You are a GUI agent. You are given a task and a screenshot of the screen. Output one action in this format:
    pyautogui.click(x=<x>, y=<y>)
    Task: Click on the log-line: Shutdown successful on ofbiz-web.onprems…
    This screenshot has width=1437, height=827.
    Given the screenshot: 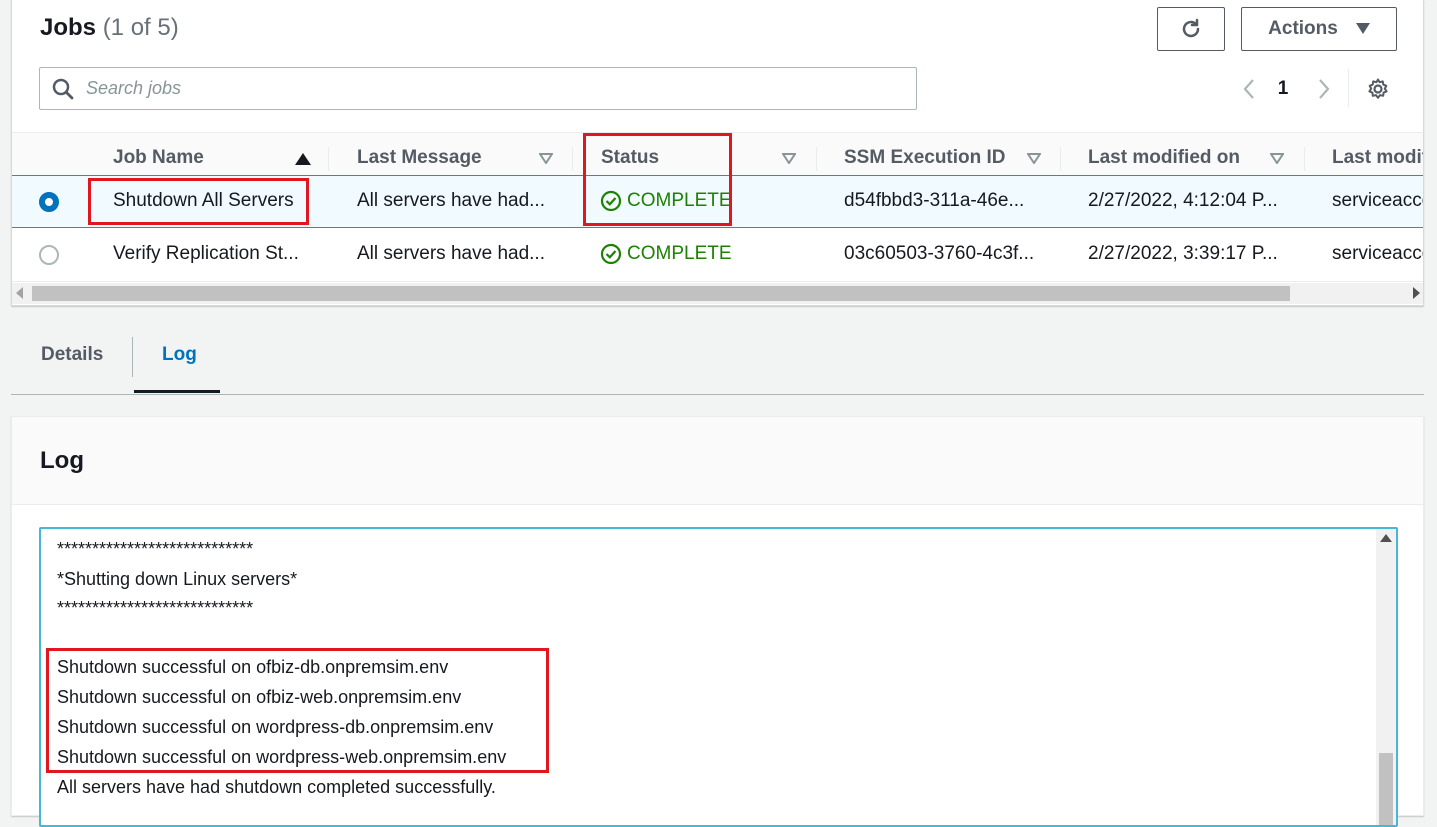 What is the action you would take?
    pyautogui.click(x=259, y=697)
    